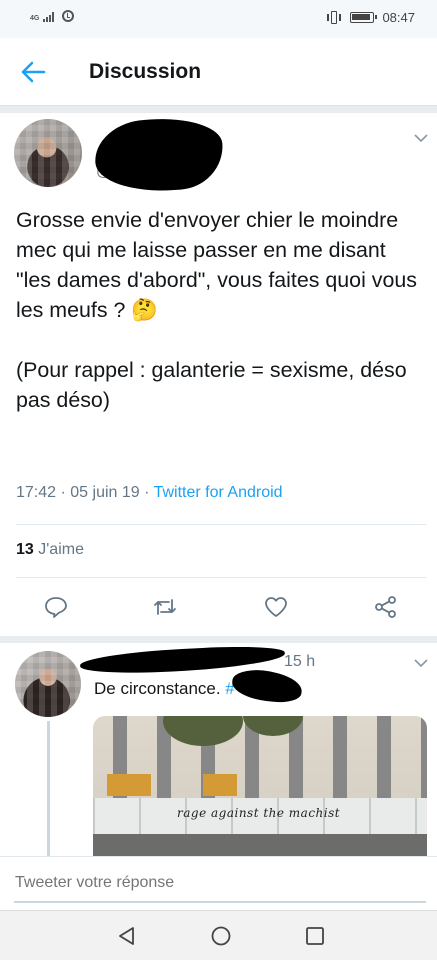 This screenshot has width=437, height=960. I want to click on input-underline, so click(220, 902).